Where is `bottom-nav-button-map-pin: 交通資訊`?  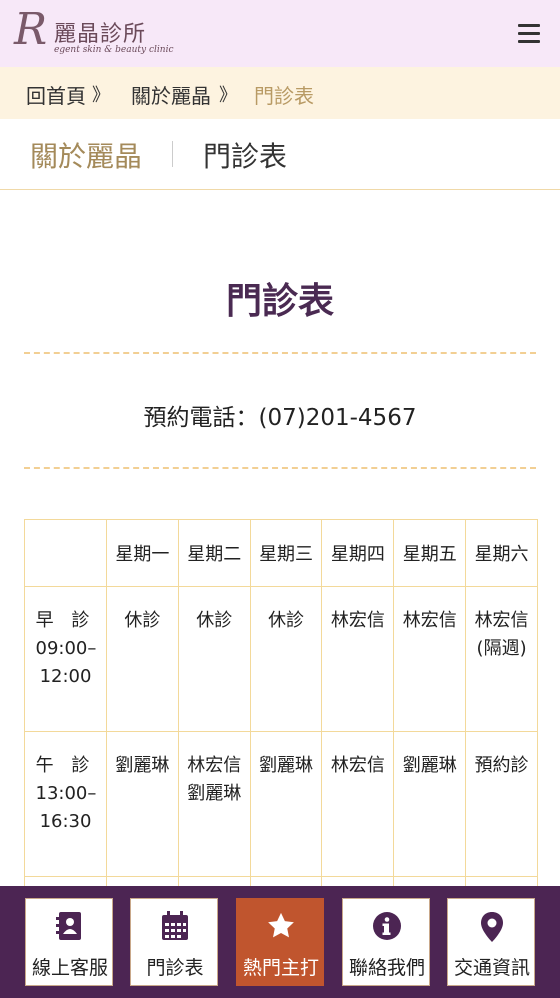
bottom-nav-button-map-pin: 交通資訊 is located at coordinates (491, 942).